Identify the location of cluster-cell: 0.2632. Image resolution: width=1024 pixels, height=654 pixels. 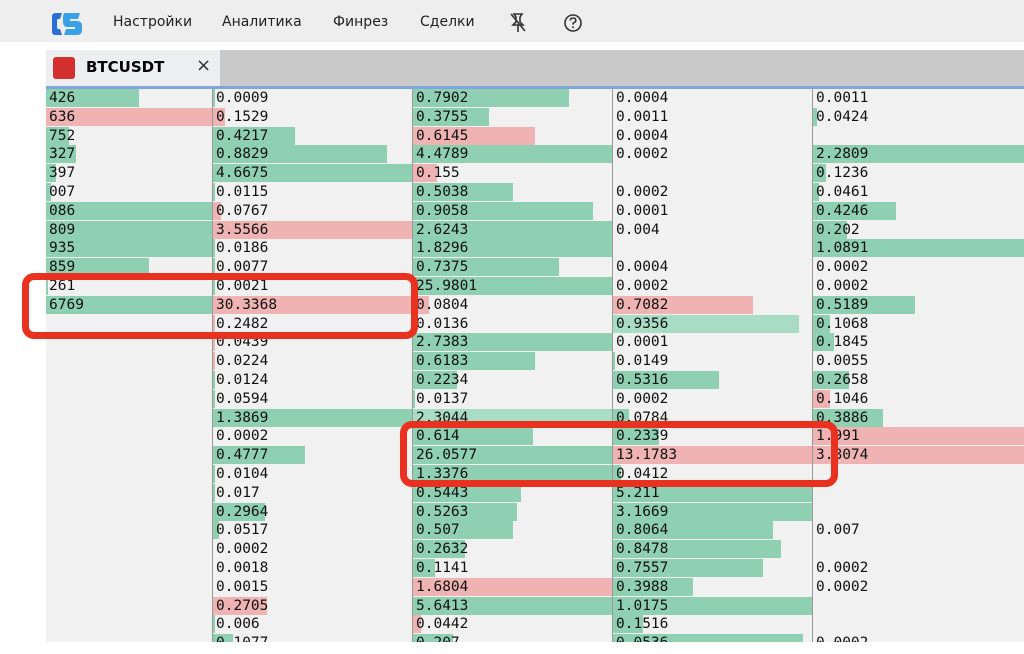
(513, 549).